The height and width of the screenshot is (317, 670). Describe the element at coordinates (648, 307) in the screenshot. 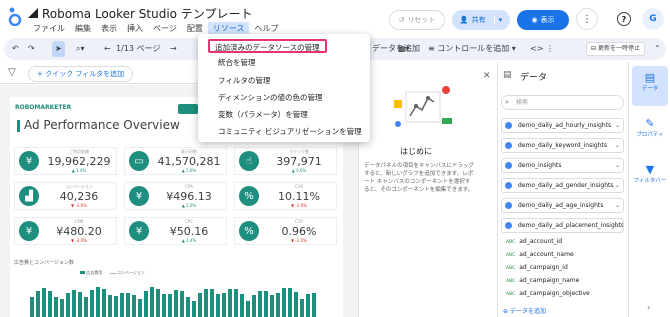

I see `expand-panel-icon: ›` at that location.